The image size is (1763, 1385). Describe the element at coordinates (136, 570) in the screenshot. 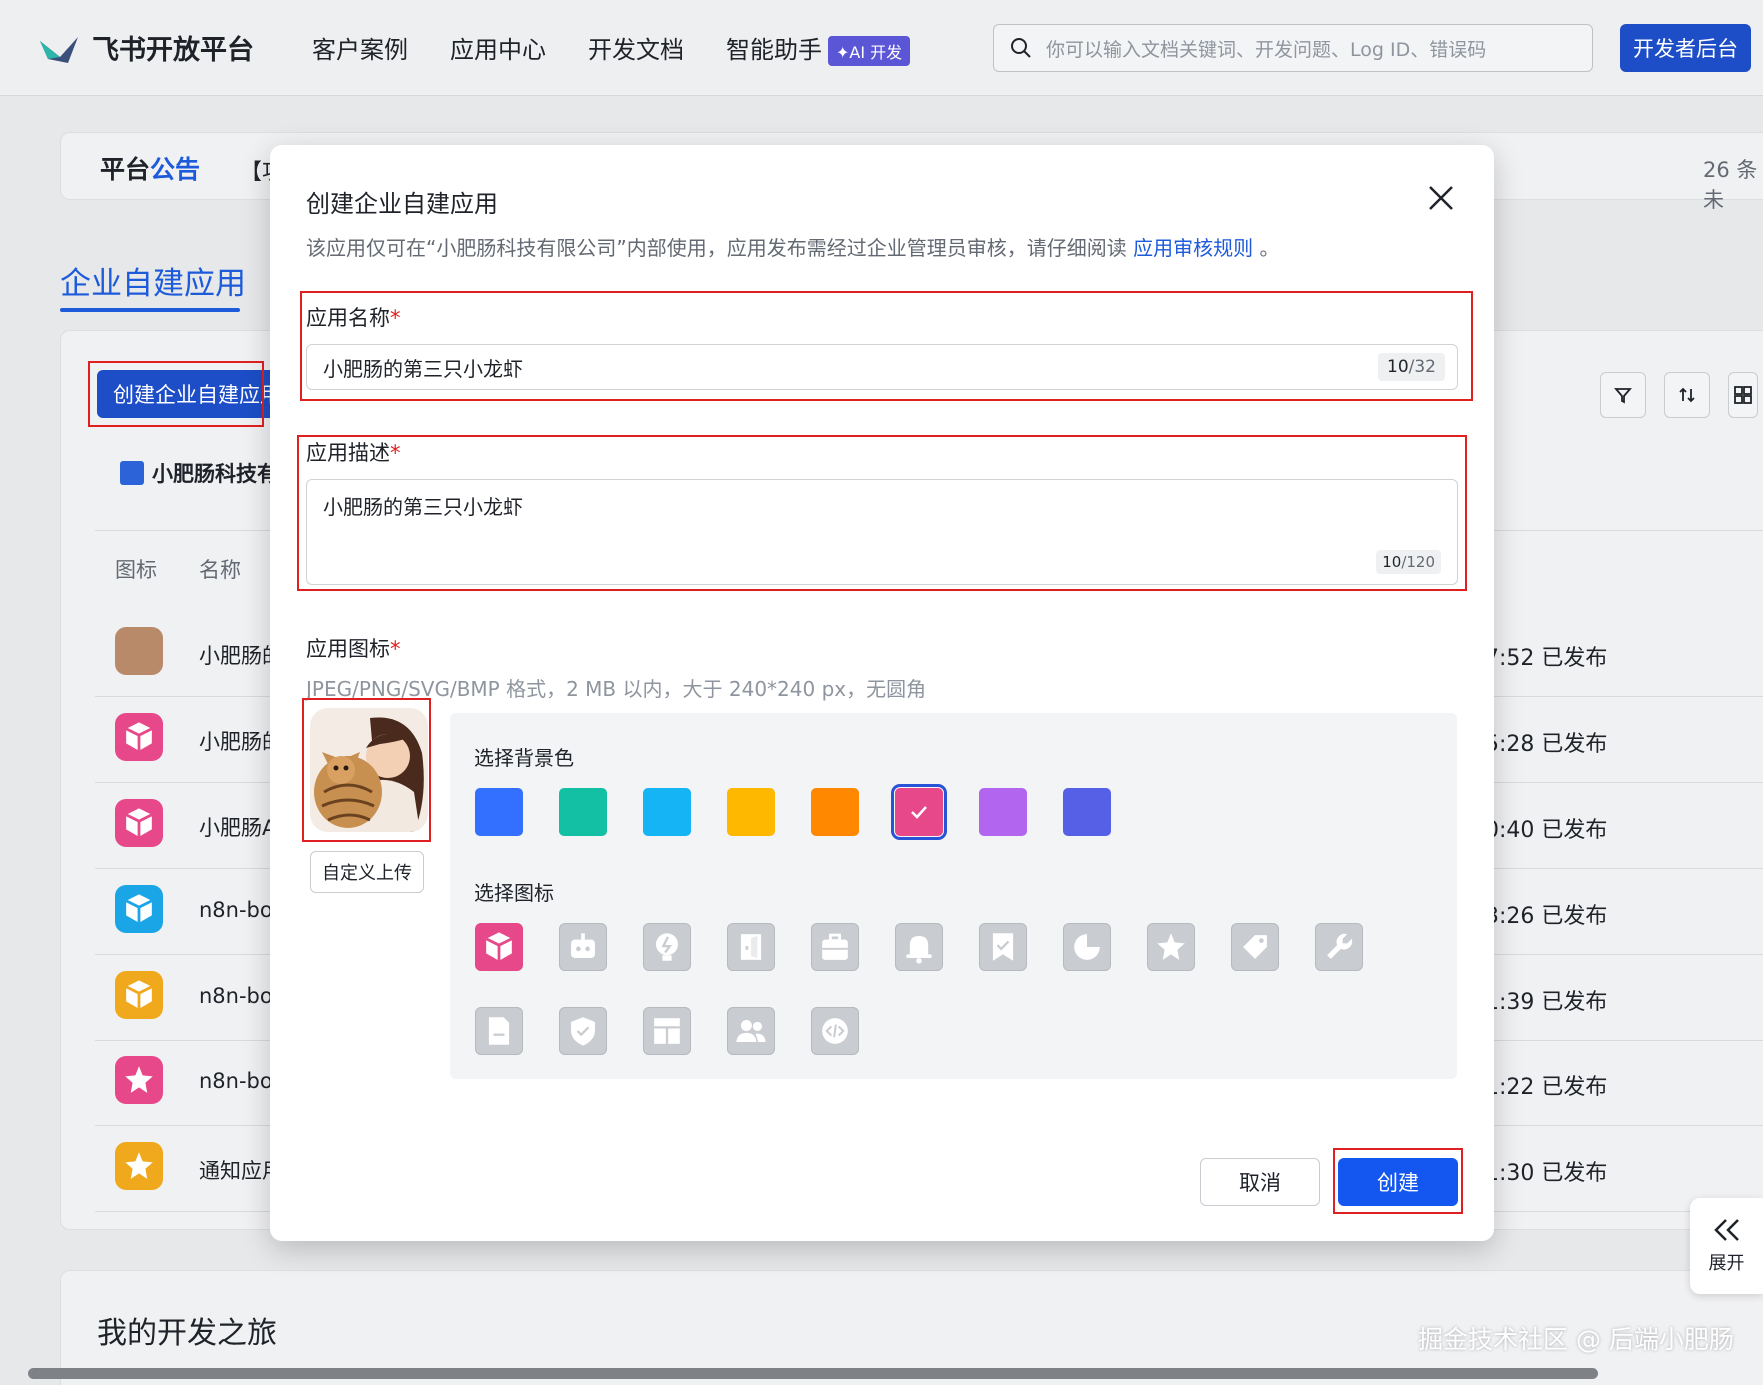

I see `column-header-icon: 图标` at that location.